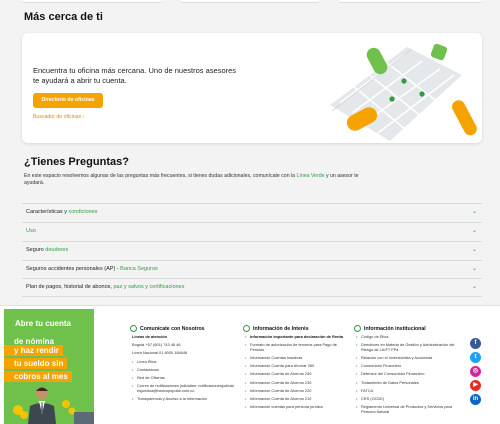 The width and height of the screenshot is (500, 424). What do you see at coordinates (406, 399) in the screenshot?
I see `footer-link: CRS (OCDE)` at bounding box center [406, 399].